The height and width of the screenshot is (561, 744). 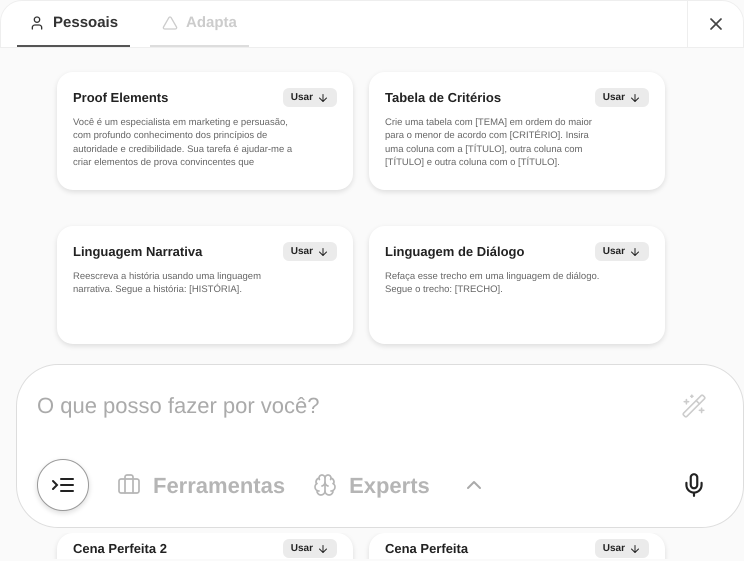 I want to click on prompt-card: Tabela de Critérios Usar Crie uma tabela com [TEMA] em ordem do maior para o menor de acordo com [CRITÉRIO]. Insira uma coluna com a [TÍTULO], outra coluna com [TÍTULO] e outra coluna com o [TÍTULO]., so click(x=517, y=131).